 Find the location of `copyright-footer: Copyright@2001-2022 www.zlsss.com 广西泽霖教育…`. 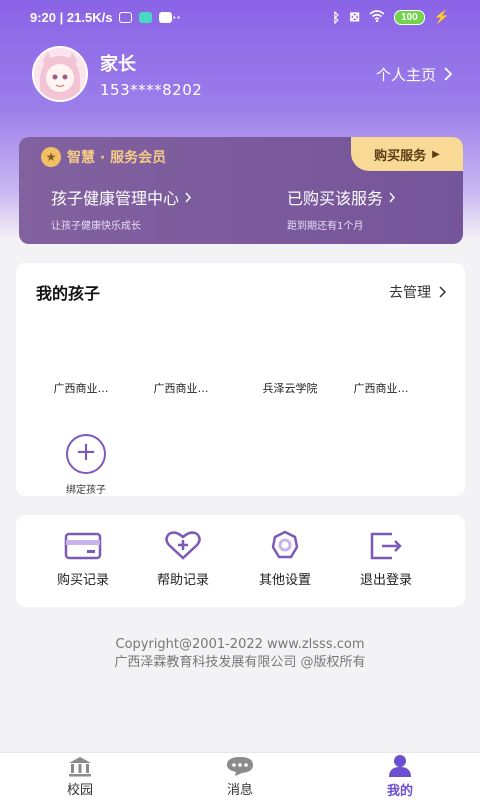

copyright-footer: Copyright@2001-2022 www.zlsss.com 广西泽霖教育… is located at coordinates (240, 654).